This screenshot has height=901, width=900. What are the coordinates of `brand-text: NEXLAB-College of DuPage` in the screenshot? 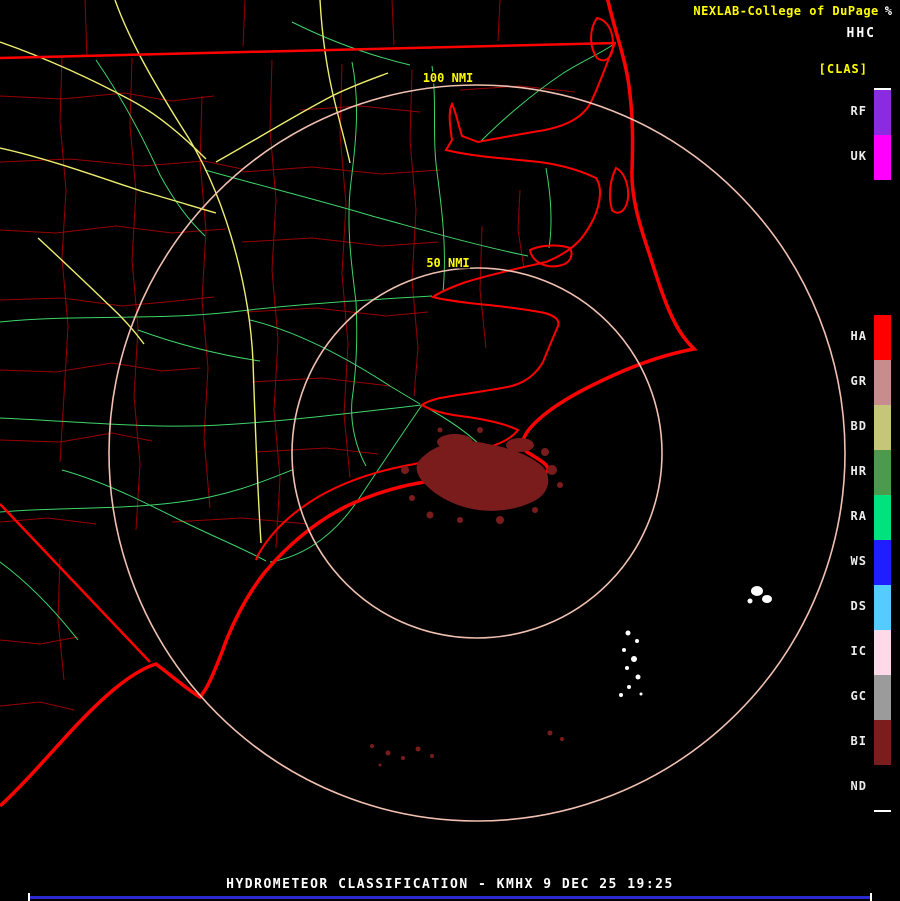 It's located at (786, 11).